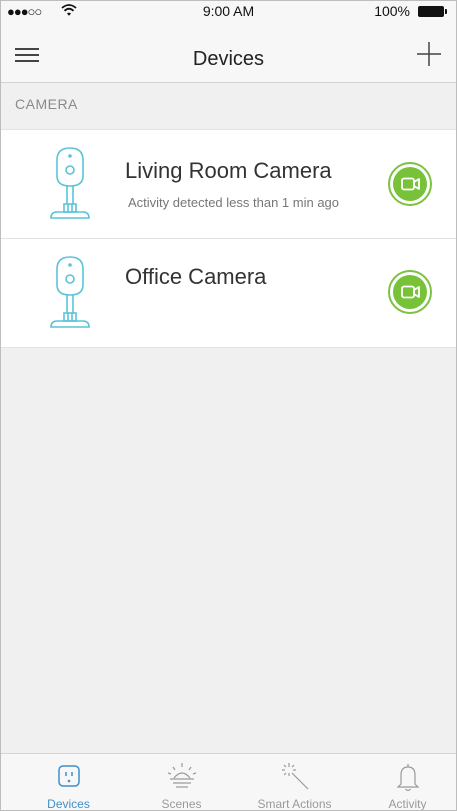  What do you see at coordinates (407, 778) in the screenshot?
I see `bell-icon` at bounding box center [407, 778].